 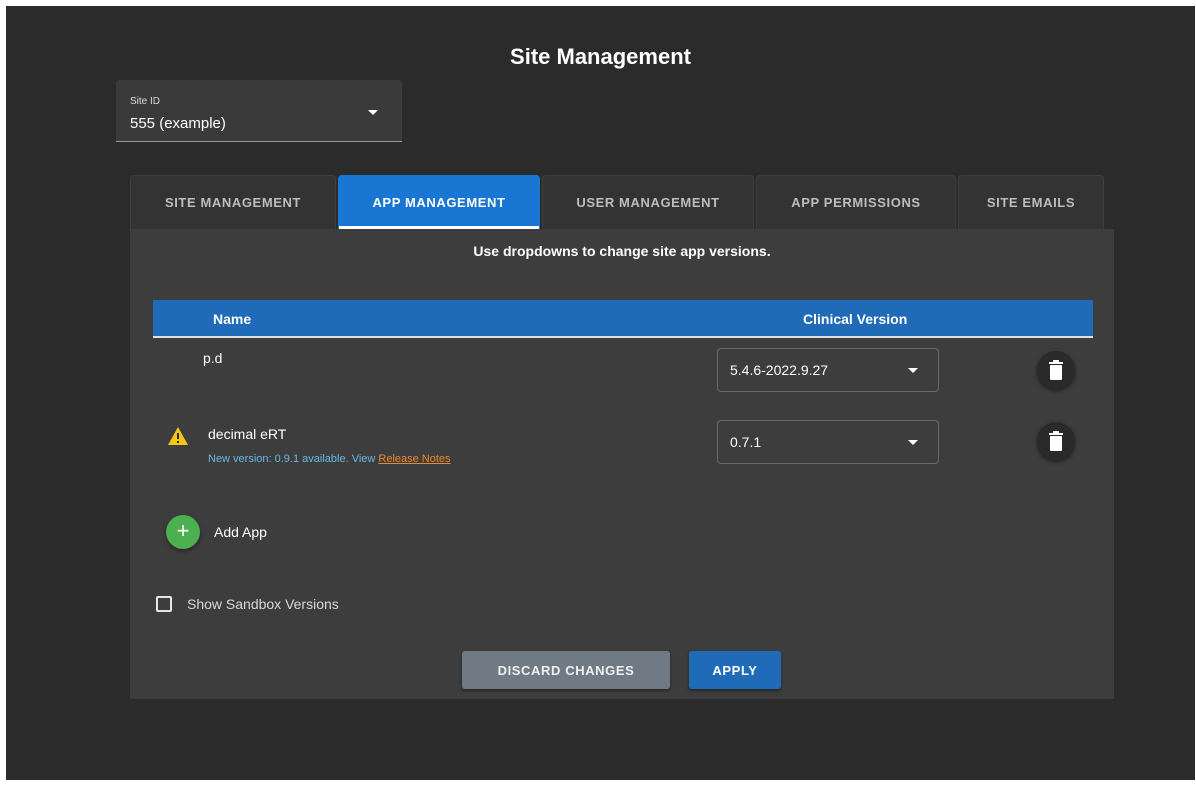 What do you see at coordinates (247, 434) in the screenshot?
I see `app-name: decimal eRT` at bounding box center [247, 434].